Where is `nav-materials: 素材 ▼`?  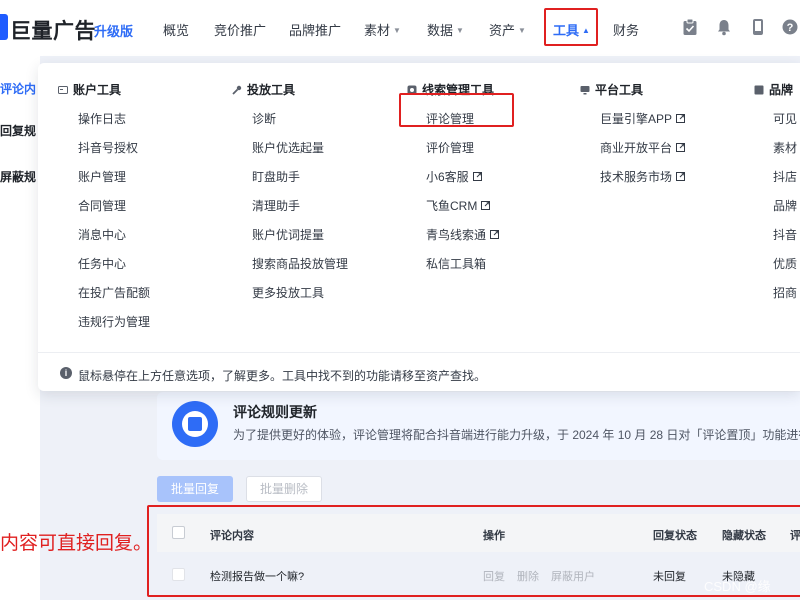
nav-materials: 素材 ▼ is located at coordinates (382, 29).